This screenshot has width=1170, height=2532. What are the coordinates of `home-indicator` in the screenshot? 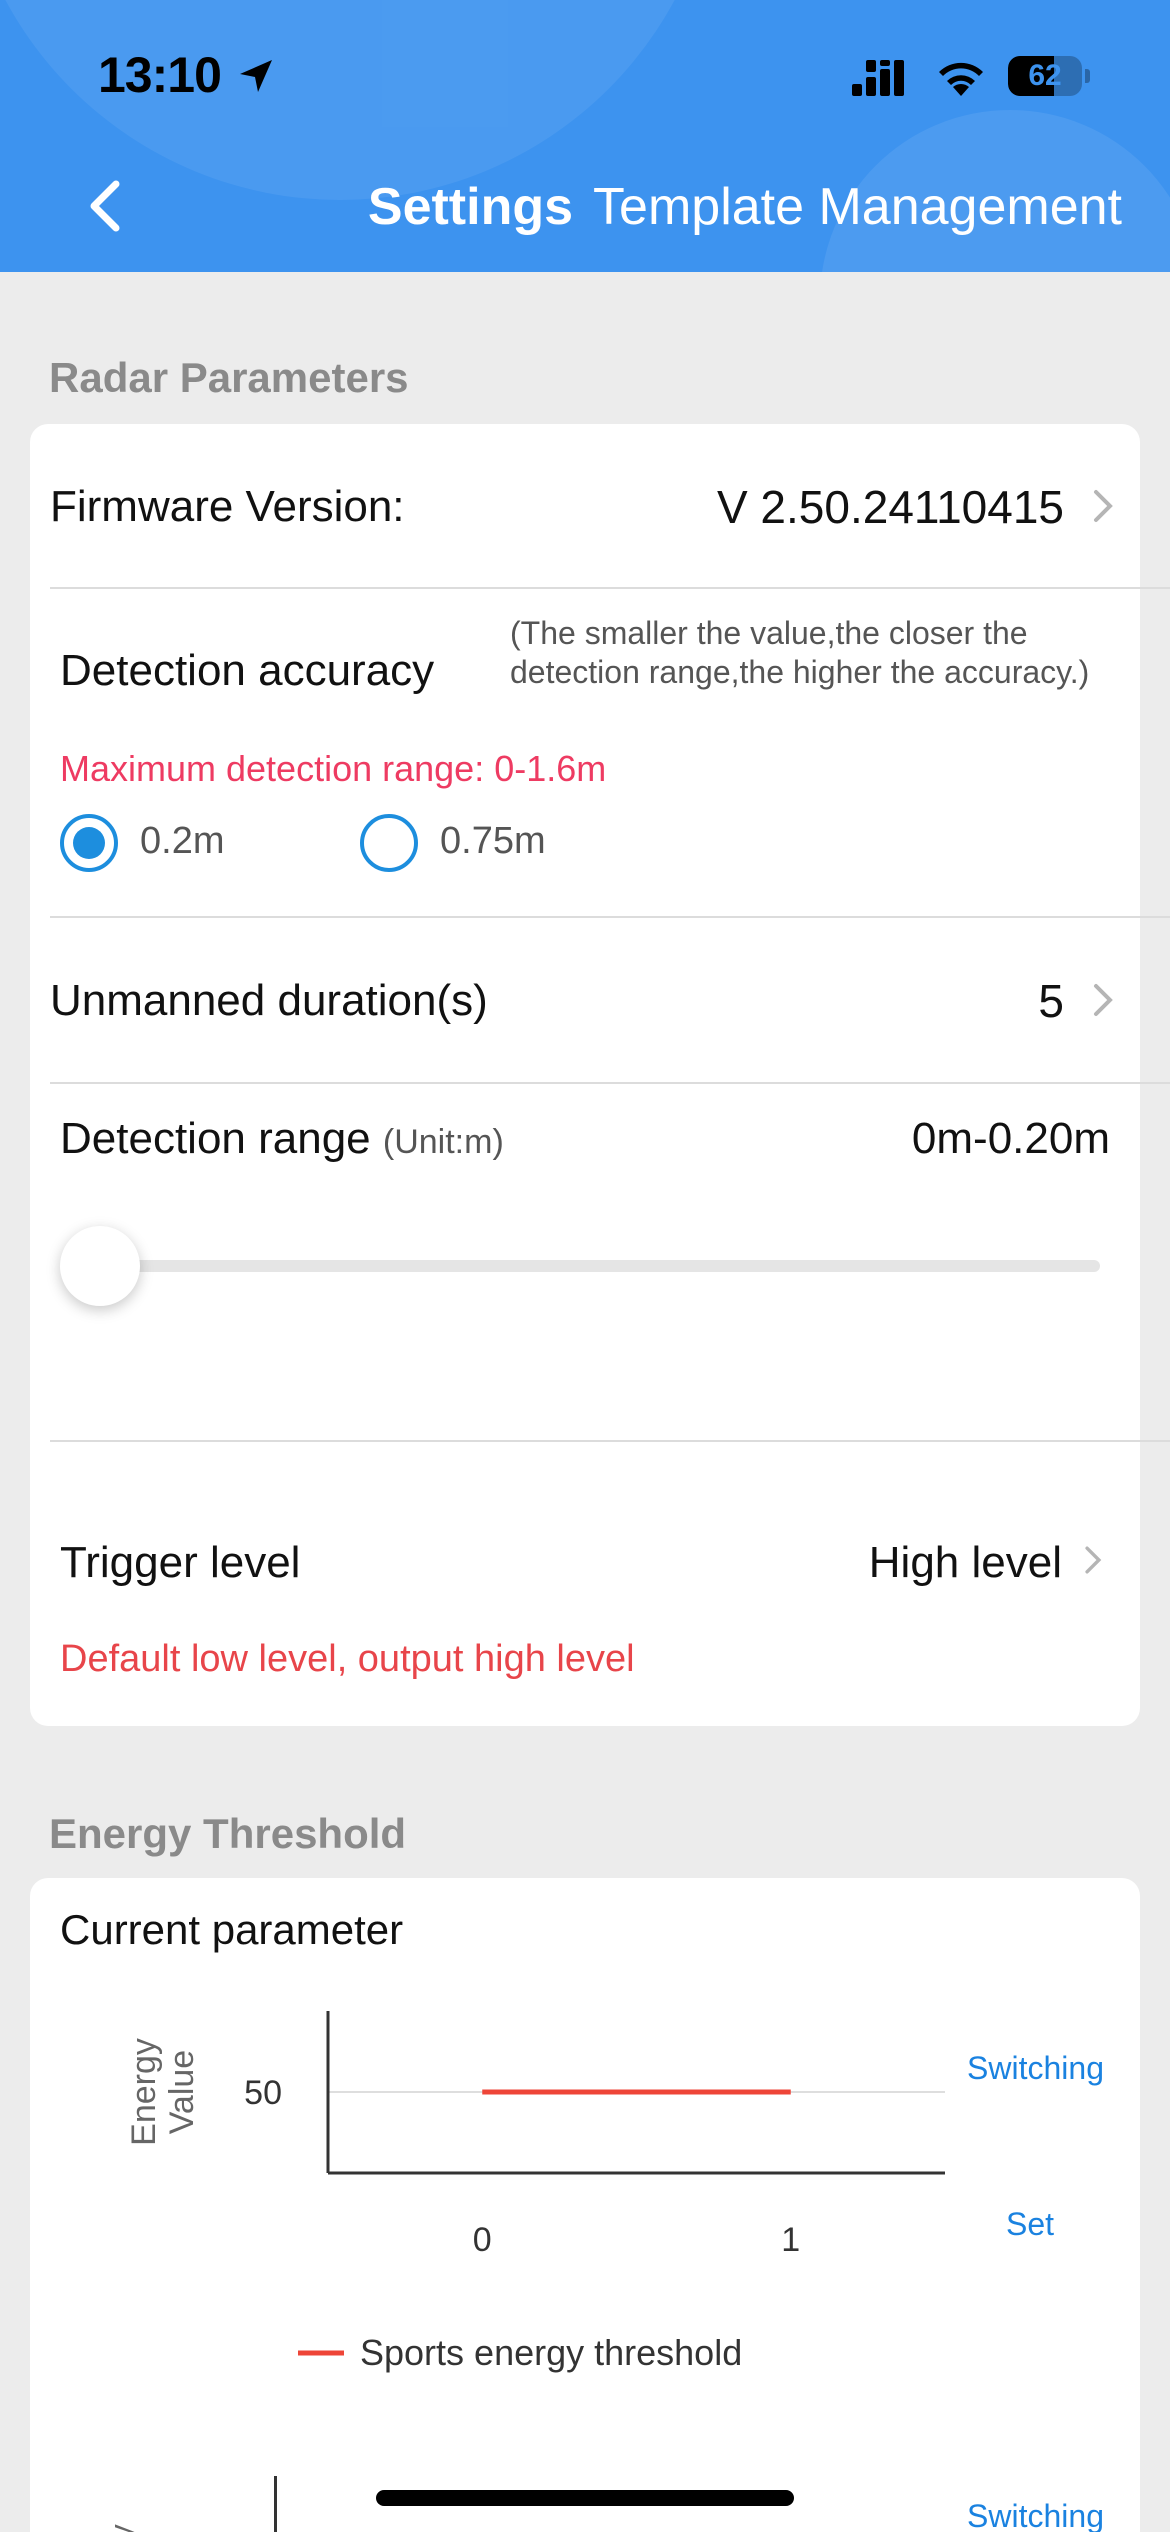 It's located at (585, 2498).